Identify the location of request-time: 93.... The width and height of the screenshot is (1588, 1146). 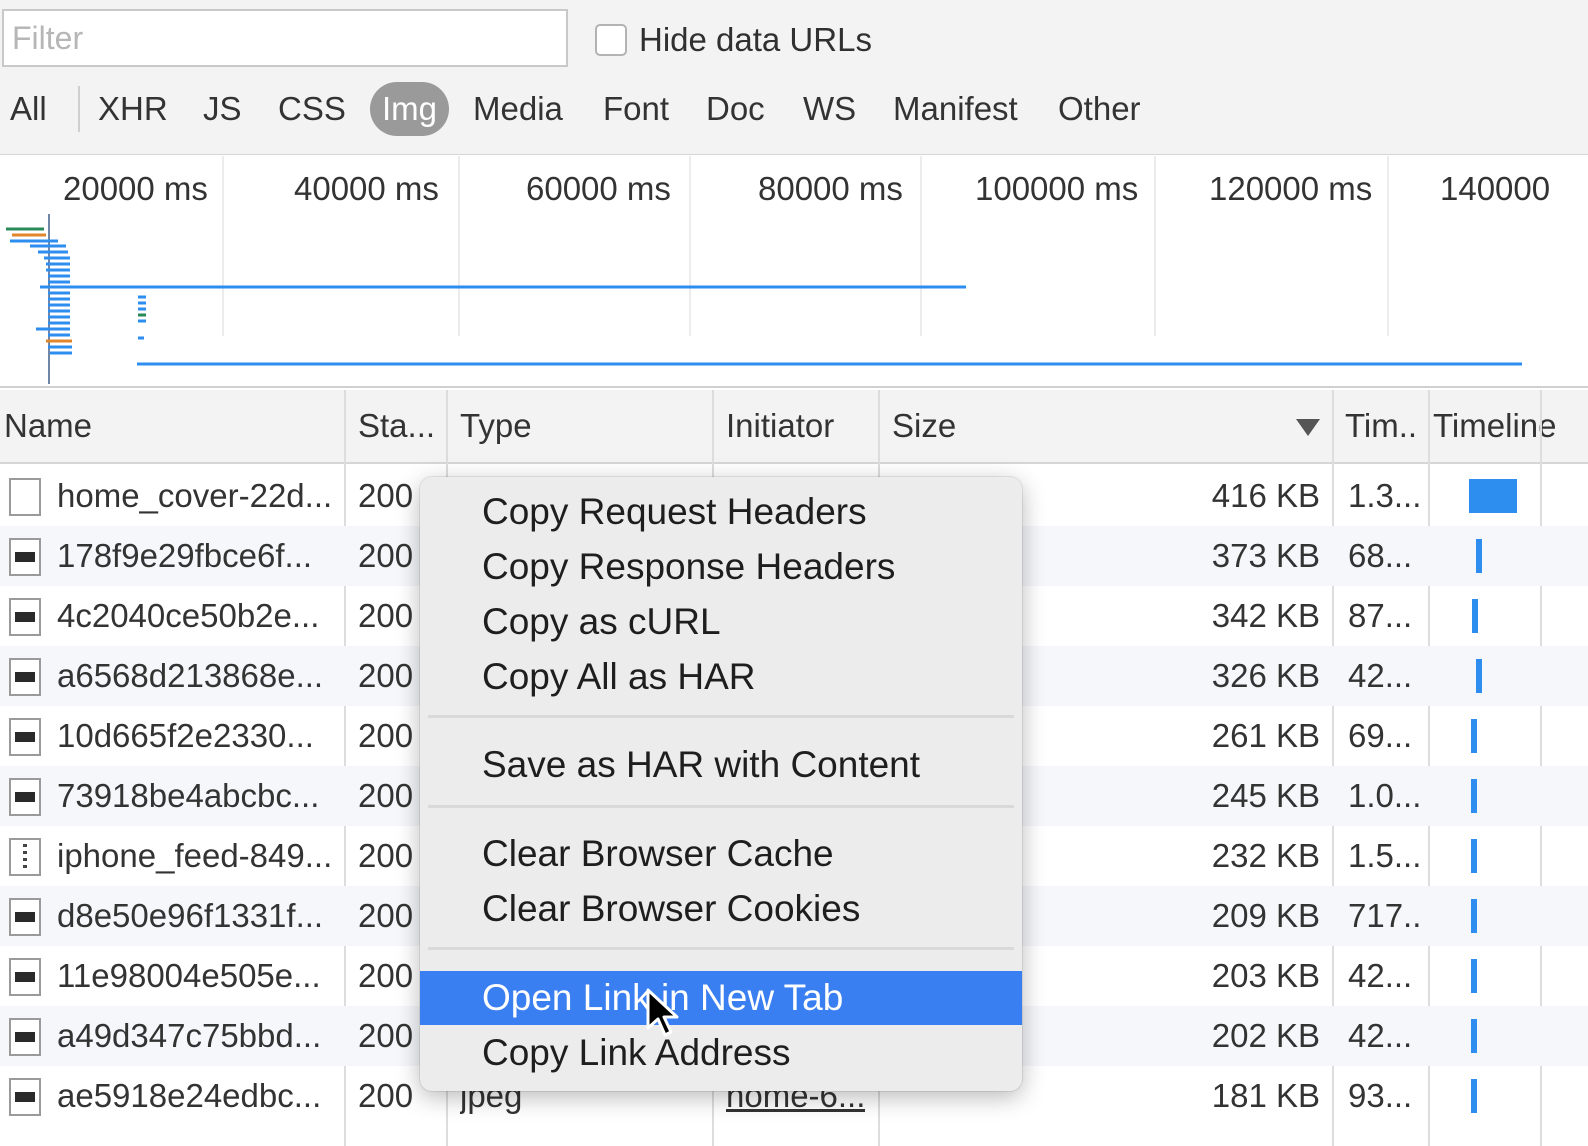
(1380, 1095).